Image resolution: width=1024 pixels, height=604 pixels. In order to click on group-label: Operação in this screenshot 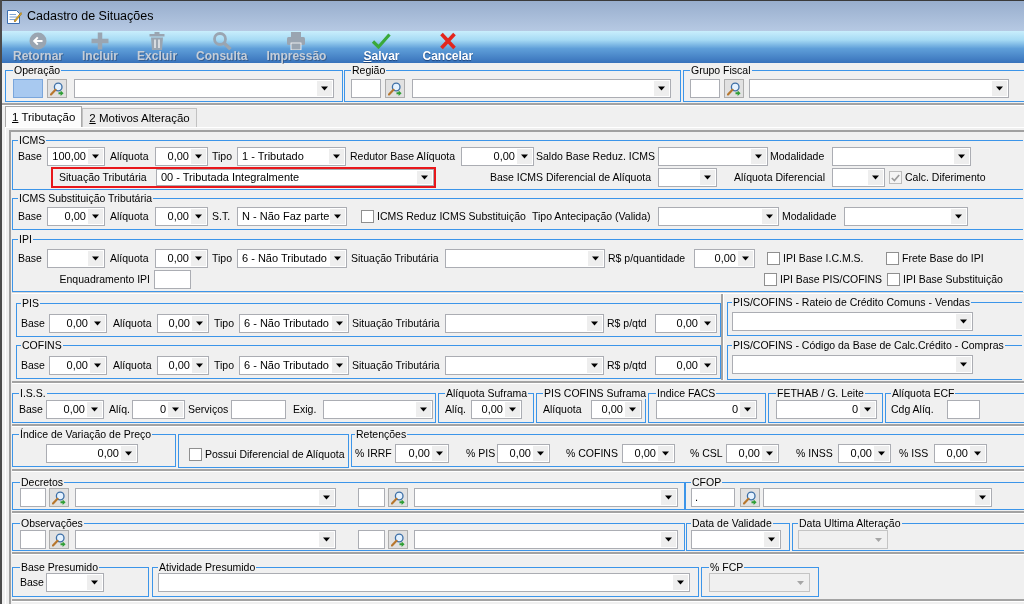, I will do `click(37, 70)`.